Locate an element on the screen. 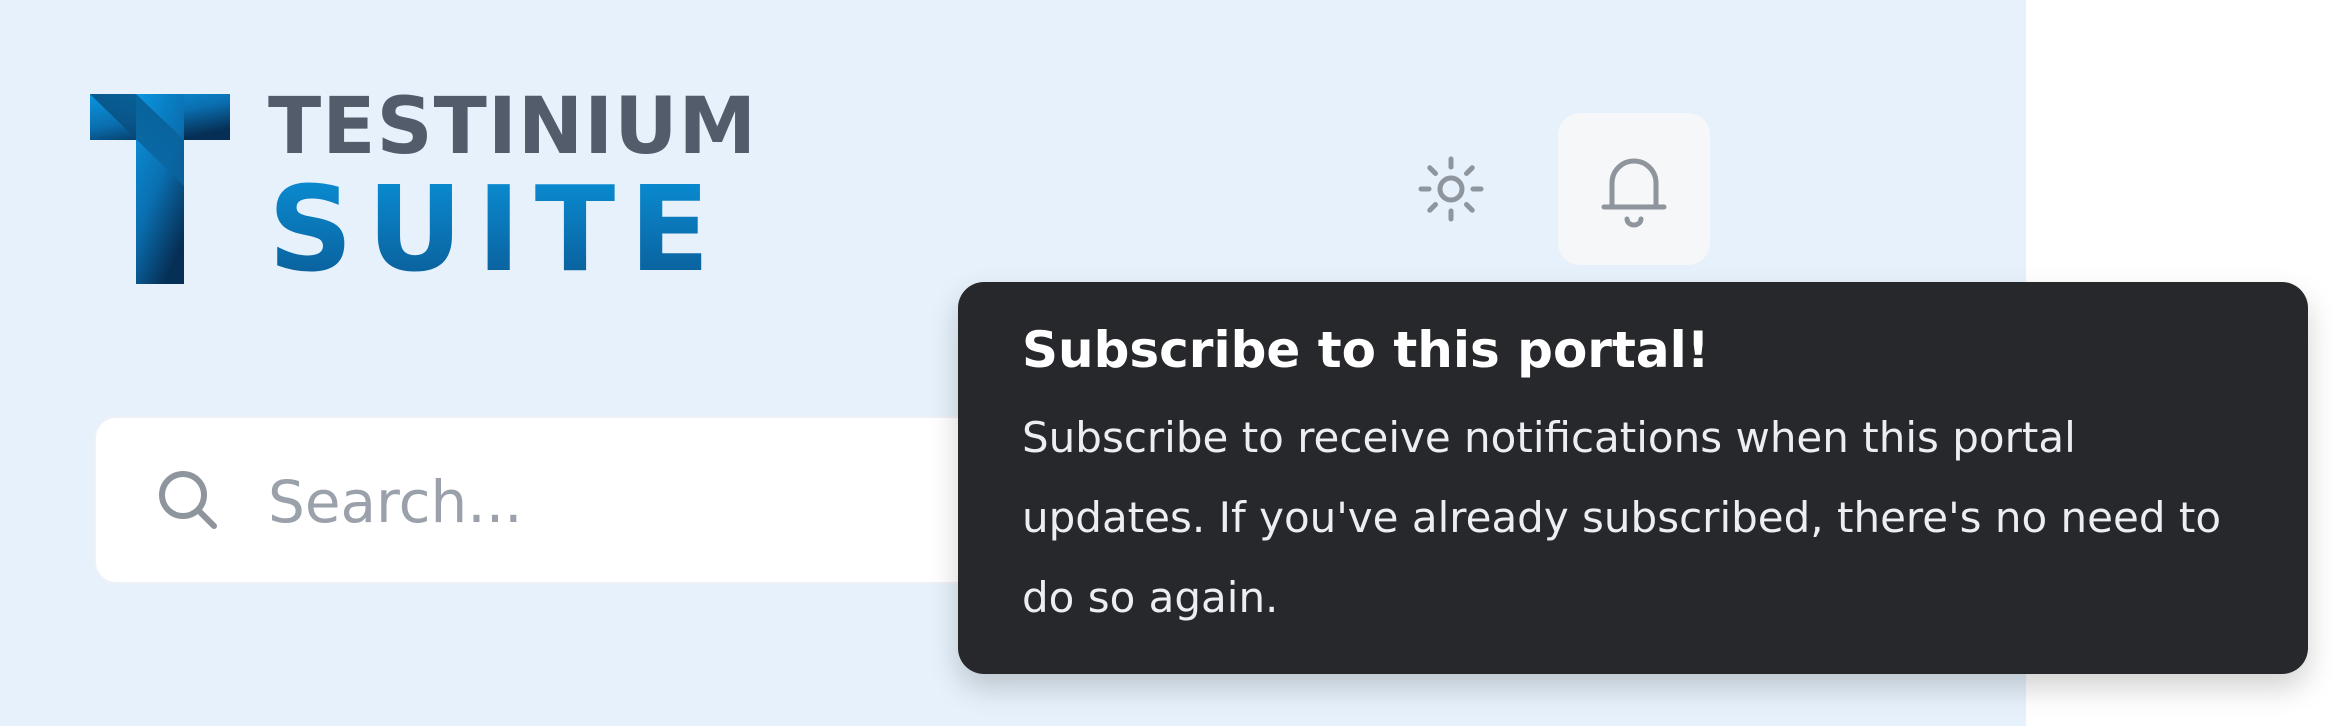 Image resolution: width=2332 pixels, height=726 pixels. logo-t-mark is located at coordinates (160, 189).